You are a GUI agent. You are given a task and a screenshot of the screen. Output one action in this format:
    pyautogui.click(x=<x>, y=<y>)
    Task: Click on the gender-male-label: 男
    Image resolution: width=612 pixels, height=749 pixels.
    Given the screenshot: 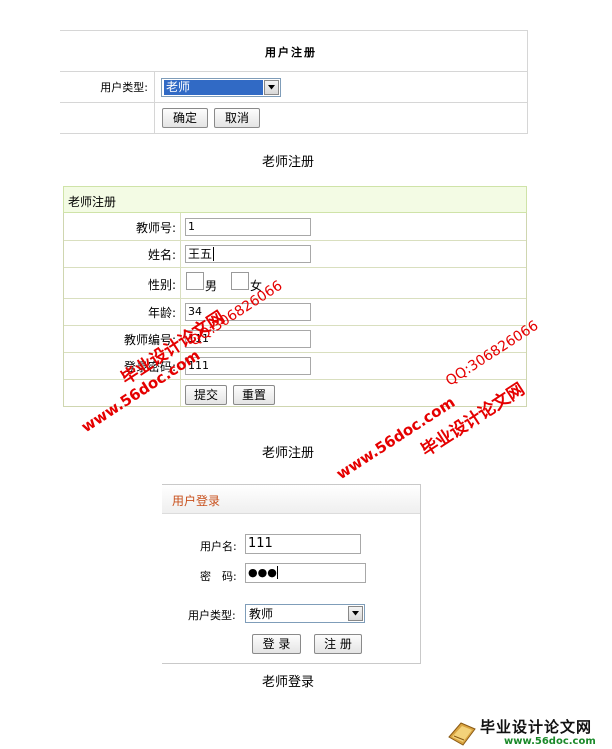 What is the action you would take?
    pyautogui.click(x=211, y=286)
    